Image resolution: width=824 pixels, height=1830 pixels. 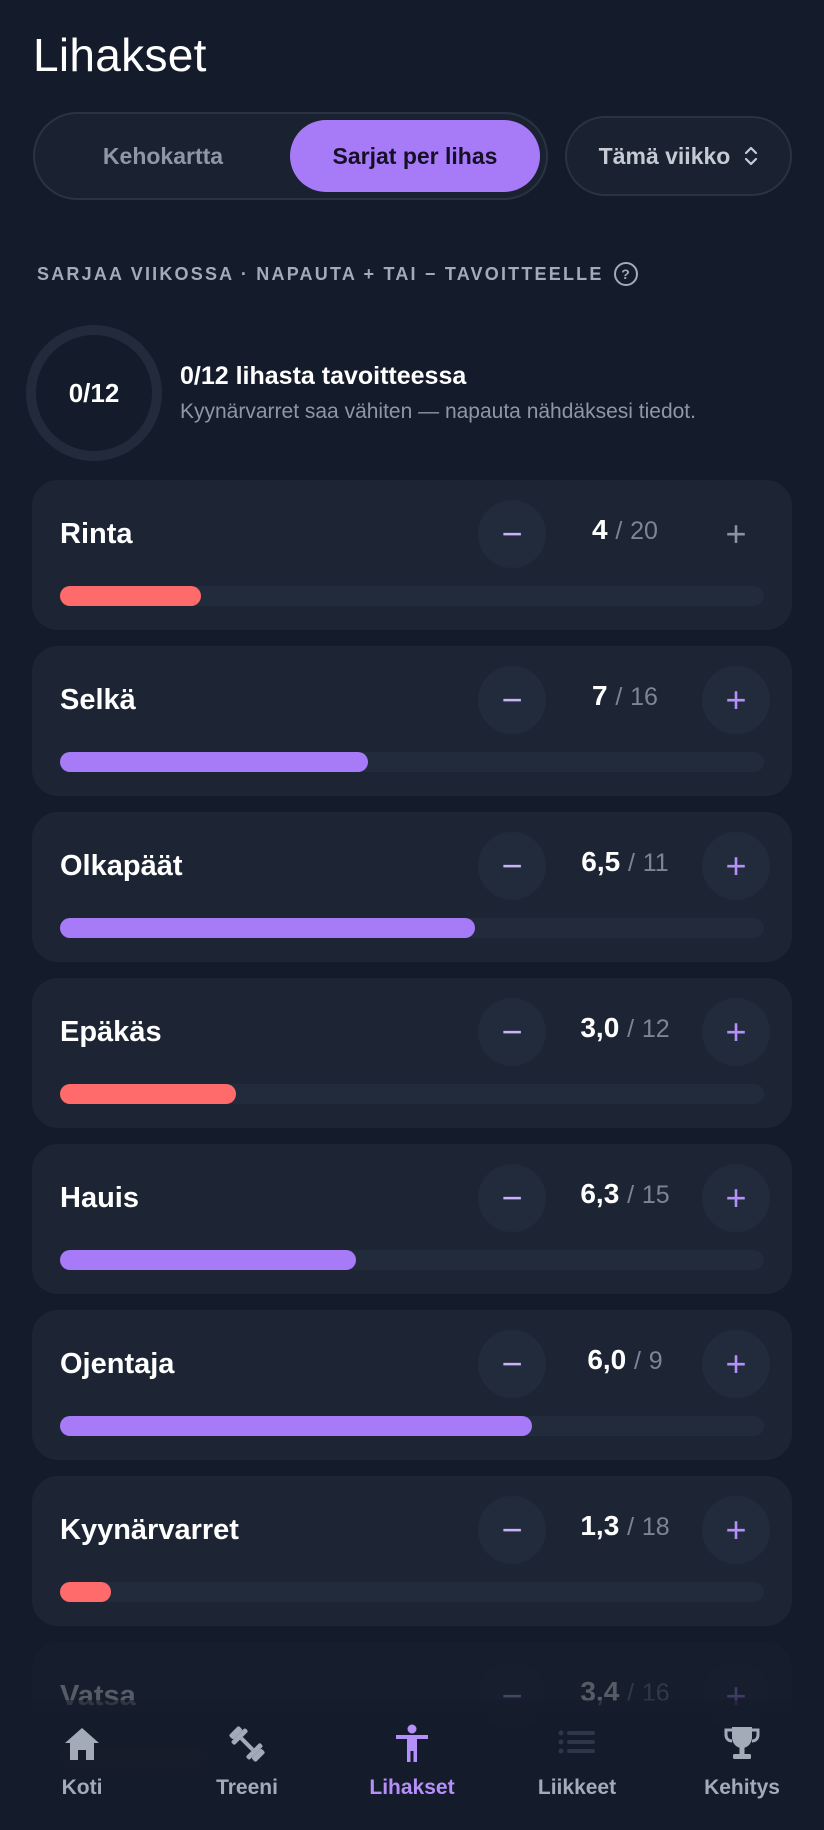 What do you see at coordinates (644, 697) in the screenshot?
I see `sets-target: 16` at bounding box center [644, 697].